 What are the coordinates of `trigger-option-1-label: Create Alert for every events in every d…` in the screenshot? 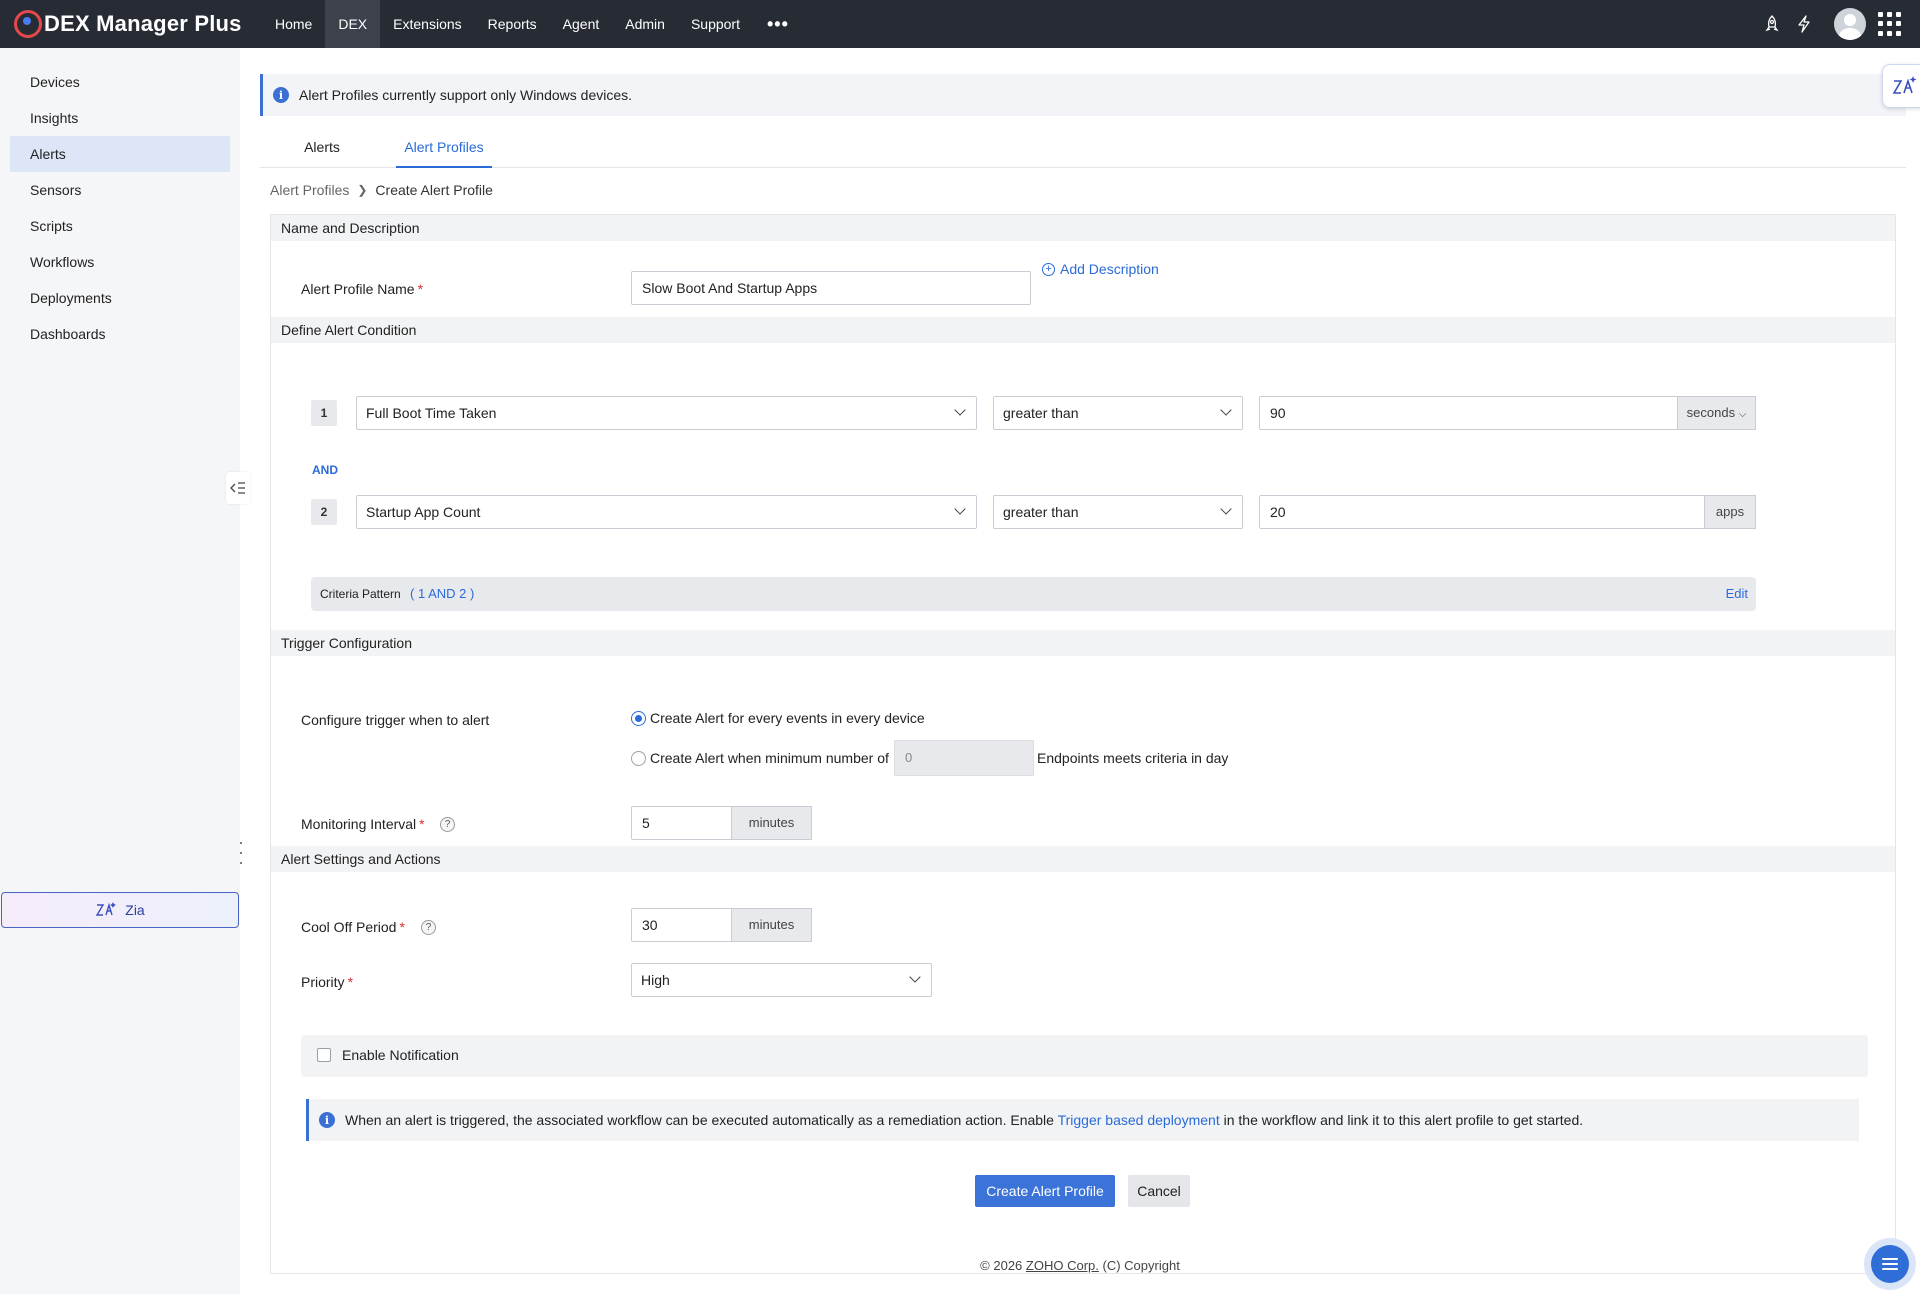 It's located at (787, 718).